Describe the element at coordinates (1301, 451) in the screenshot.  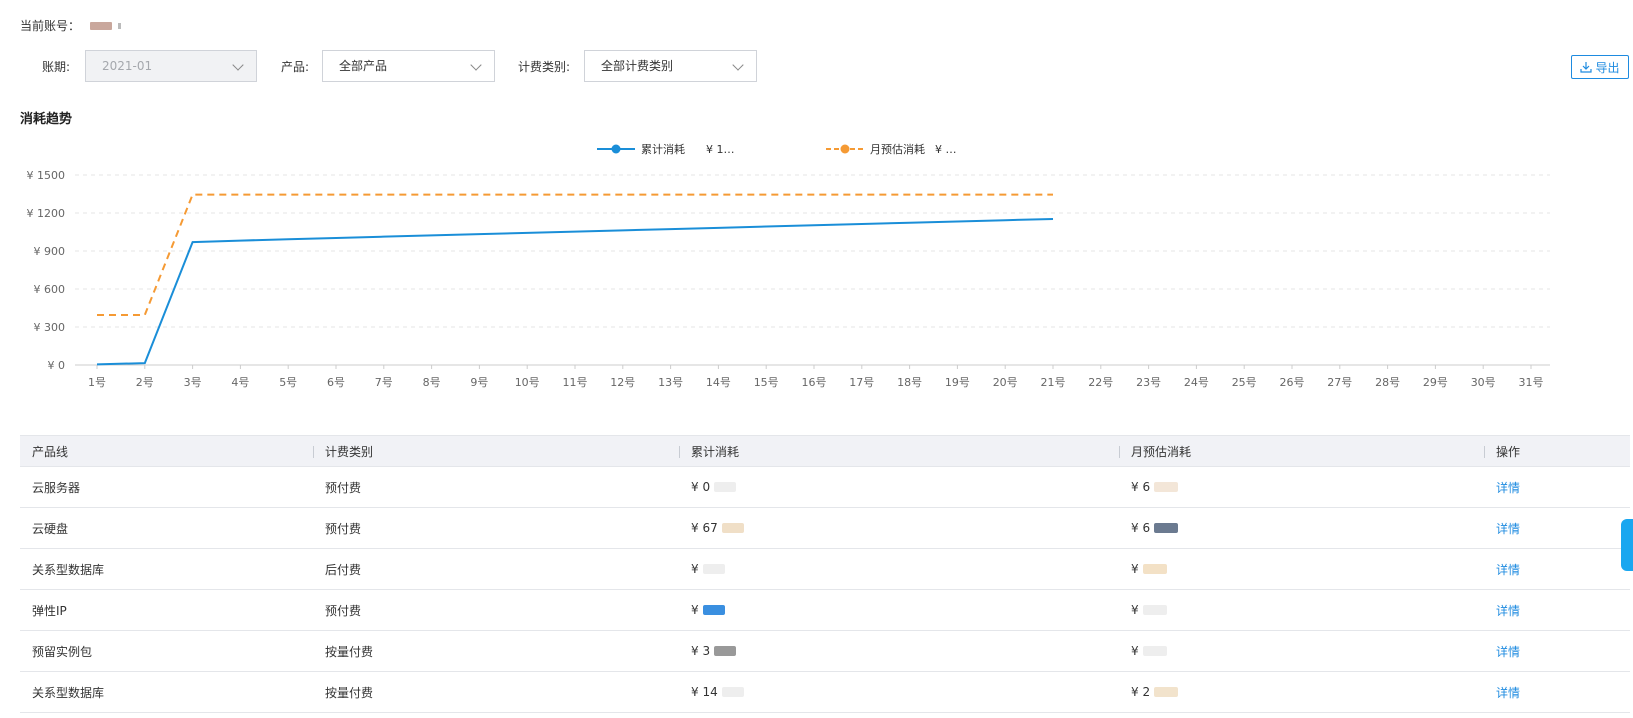
I see `header-estimate: 月预估消耗` at that location.